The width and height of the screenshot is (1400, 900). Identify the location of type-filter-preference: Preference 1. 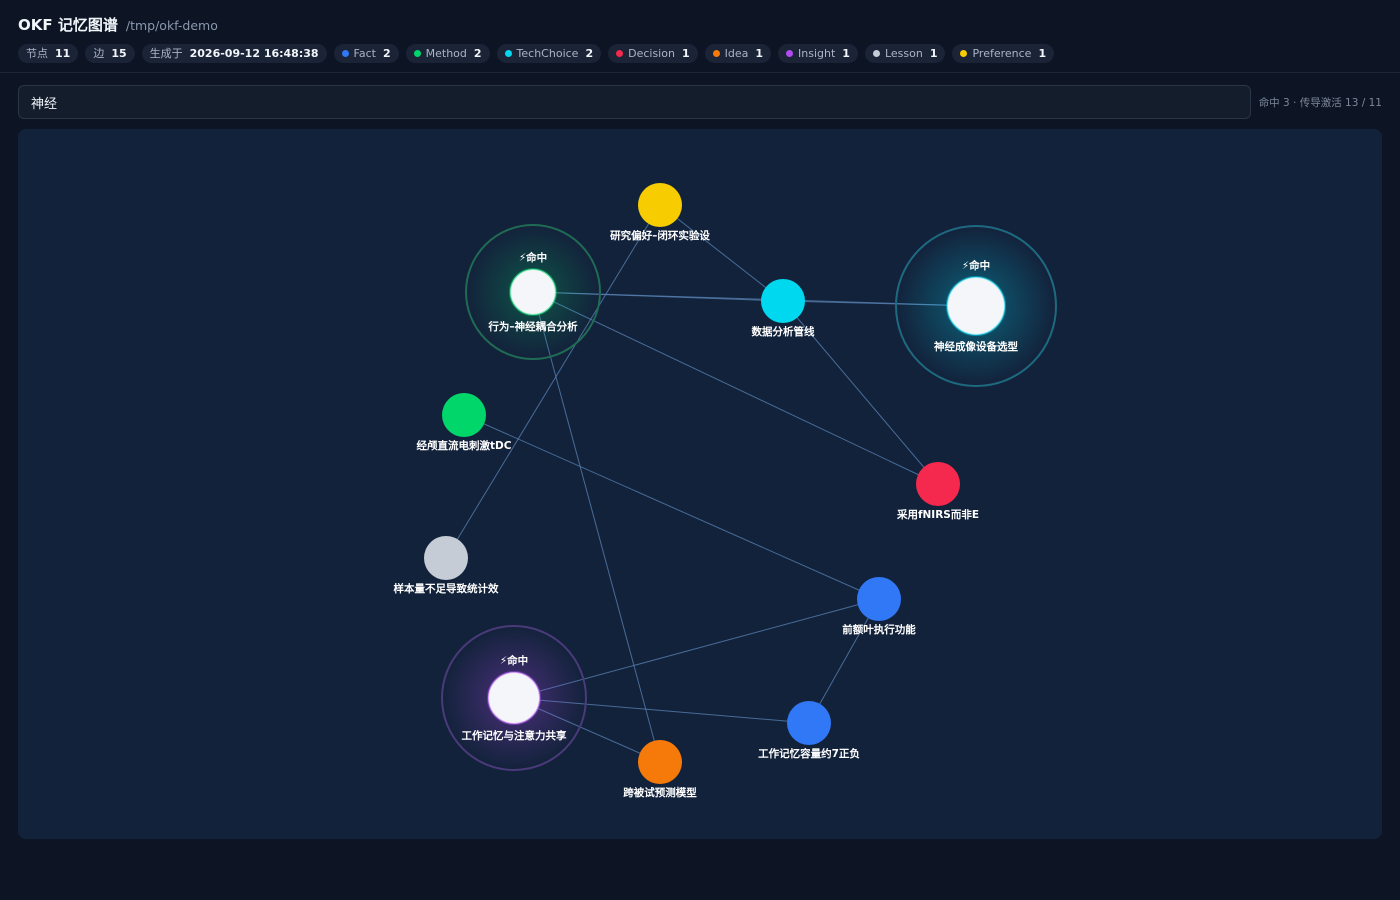
(1003, 53).